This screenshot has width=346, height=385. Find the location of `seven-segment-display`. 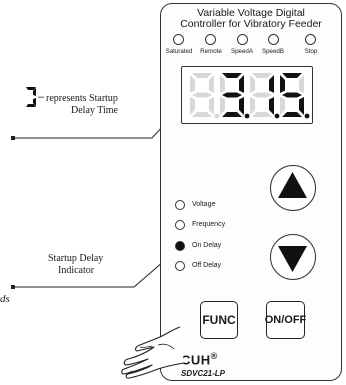

seven-segment-display is located at coordinates (247, 95).